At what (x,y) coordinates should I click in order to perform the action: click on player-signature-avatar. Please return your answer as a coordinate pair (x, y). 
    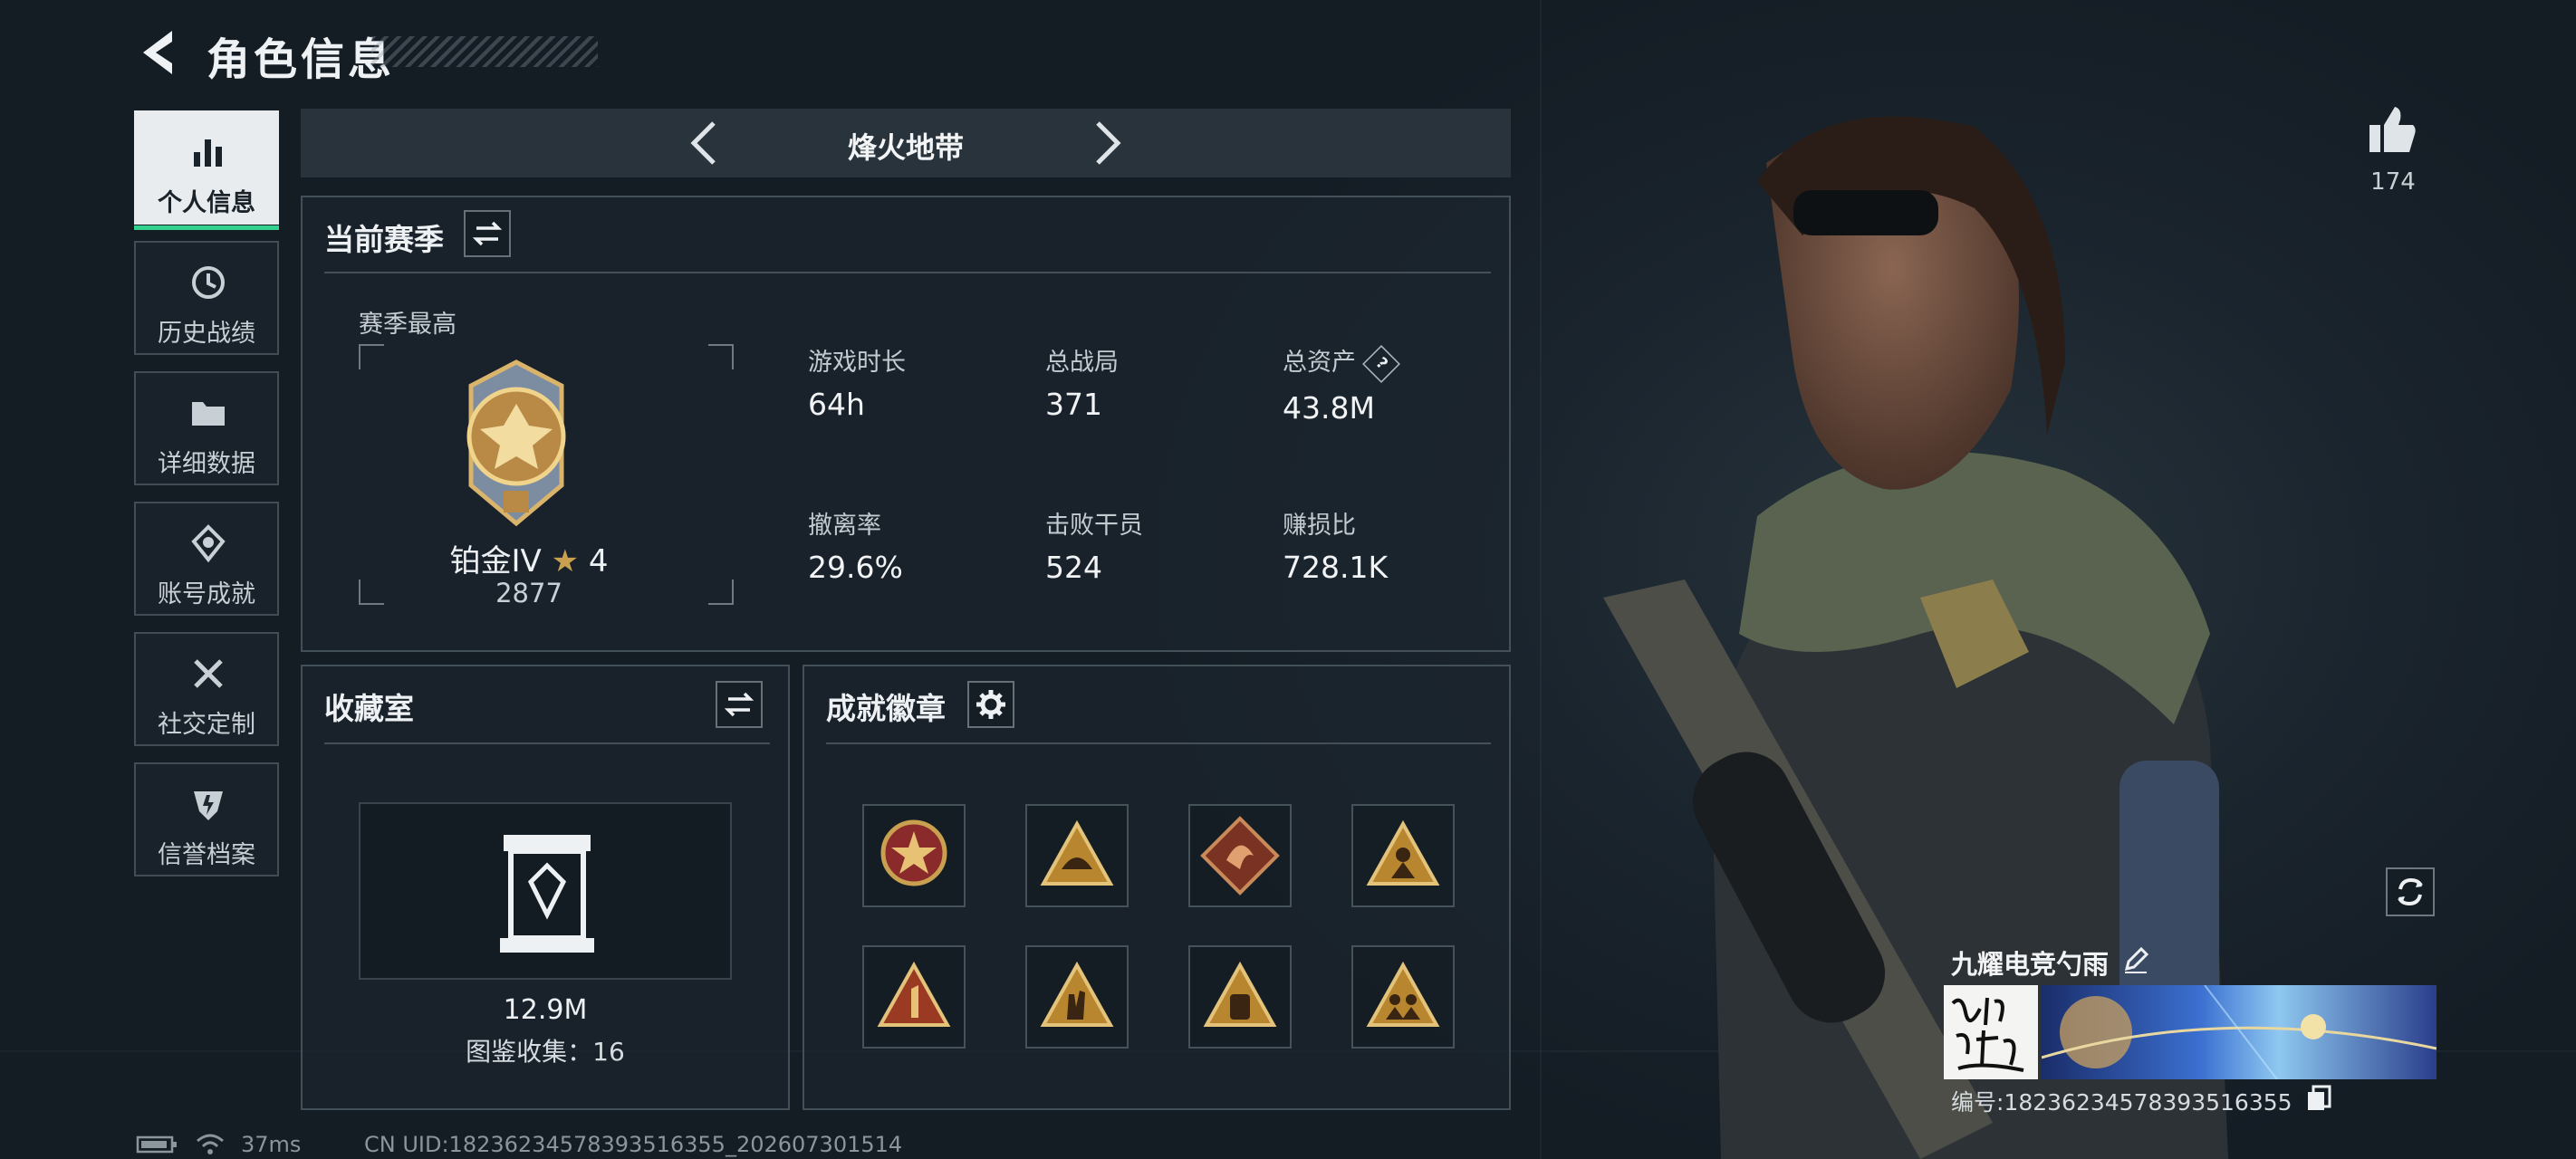
    Looking at the image, I should click on (1991, 1032).